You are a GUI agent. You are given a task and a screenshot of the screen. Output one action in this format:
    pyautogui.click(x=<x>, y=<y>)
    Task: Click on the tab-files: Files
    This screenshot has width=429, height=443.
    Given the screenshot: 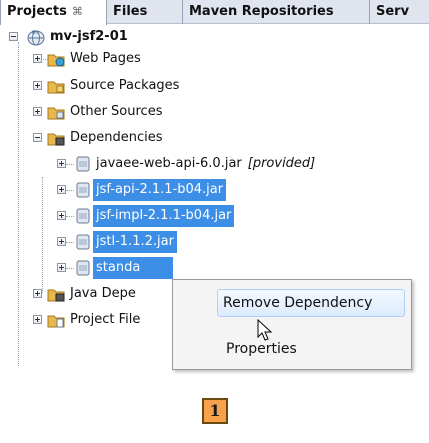 What is the action you would take?
    pyautogui.click(x=145, y=12)
    